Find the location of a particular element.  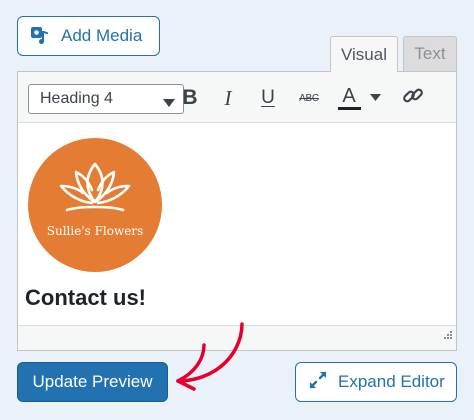

lotus-icon is located at coordinates (95, 187).